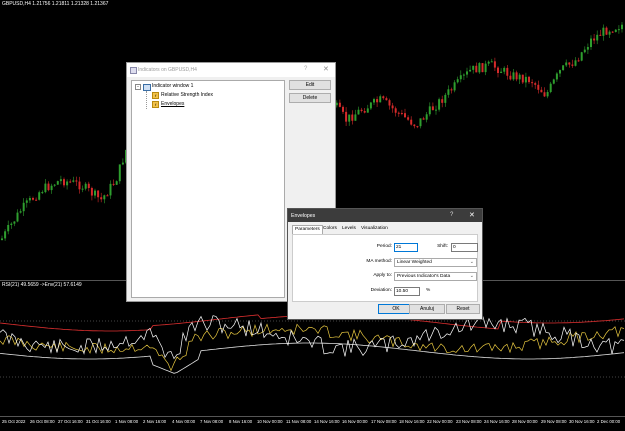 This screenshot has width=625, height=431. I want to click on tab-levels: Levels, so click(349, 229).